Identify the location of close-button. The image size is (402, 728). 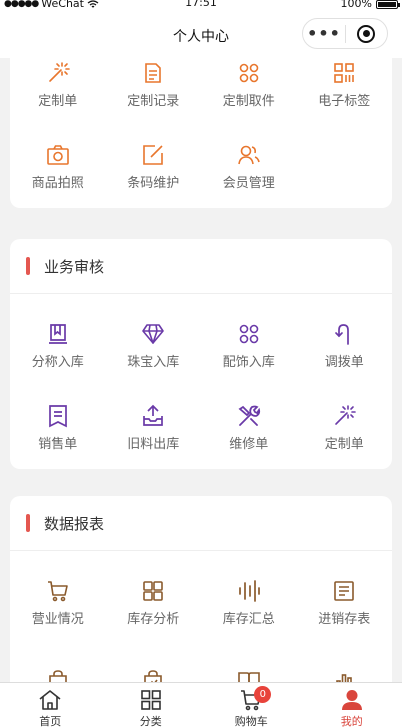
(366, 33).